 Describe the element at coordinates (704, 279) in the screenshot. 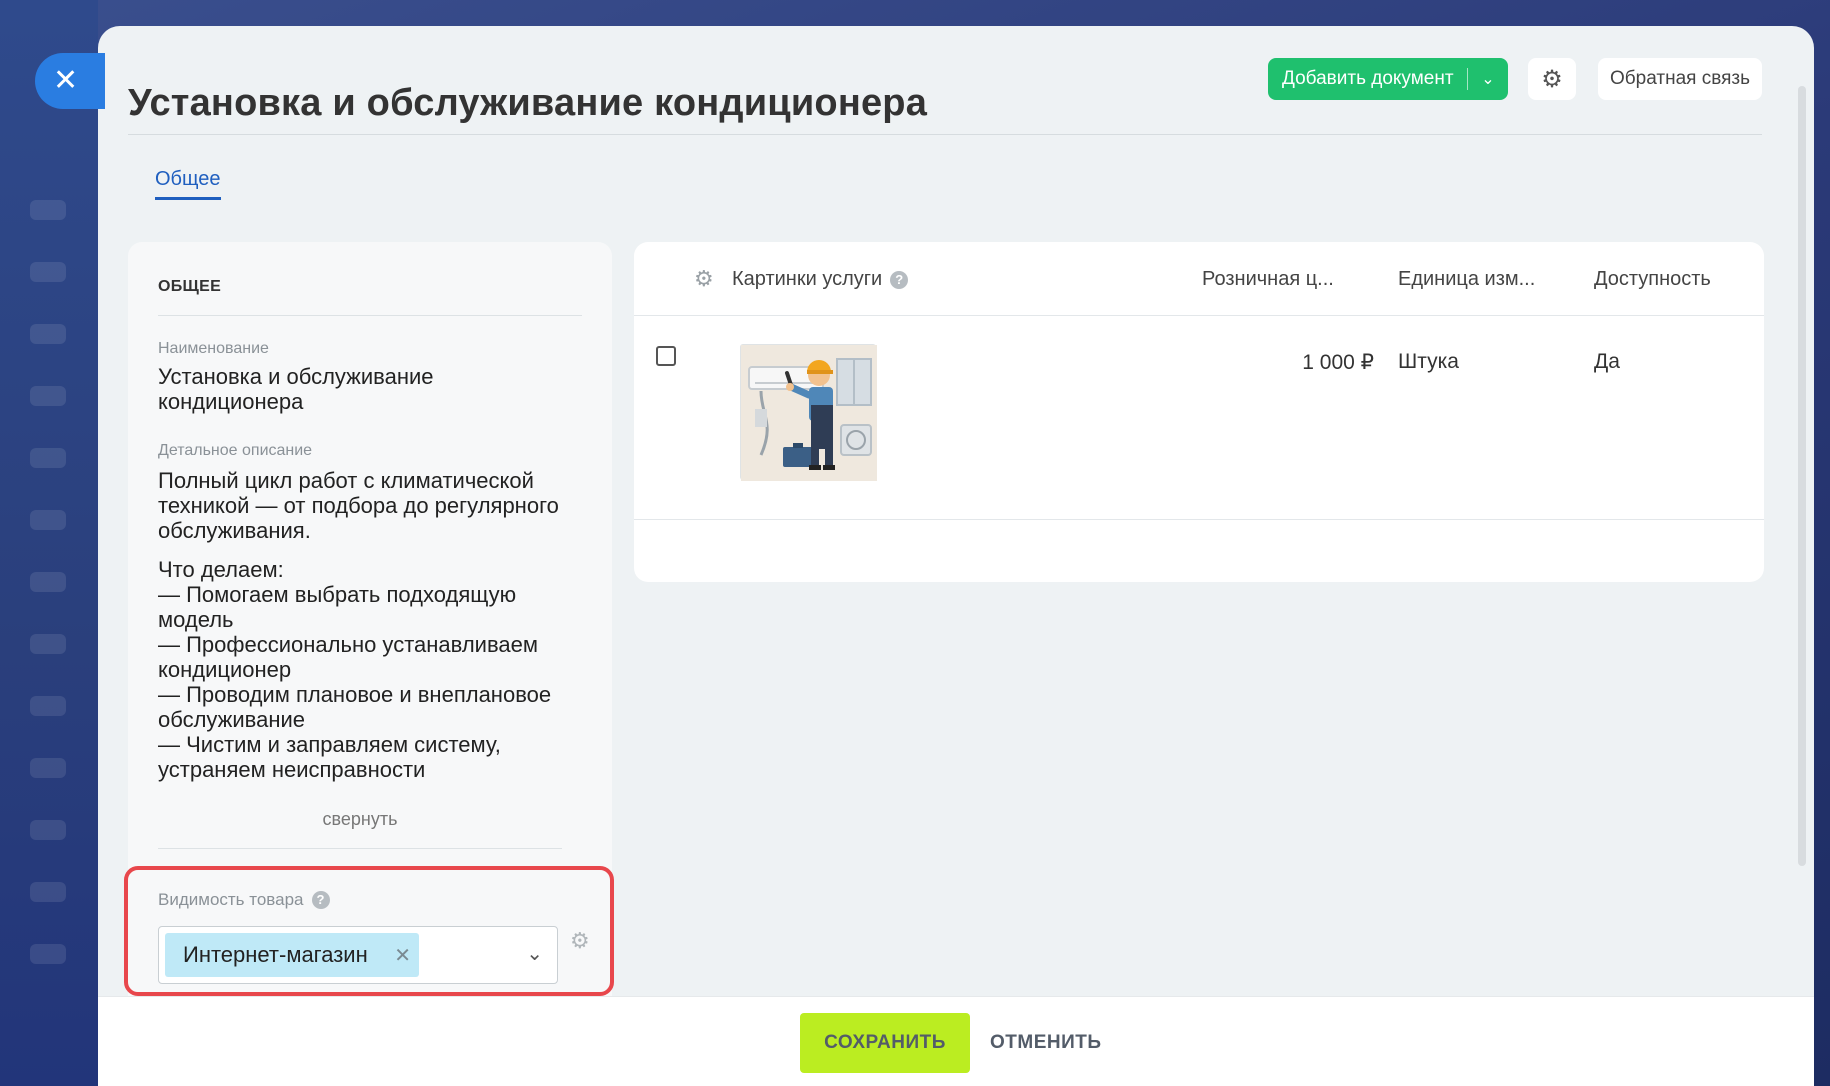

I see `column-settings-gear-icon: ⚙` at that location.